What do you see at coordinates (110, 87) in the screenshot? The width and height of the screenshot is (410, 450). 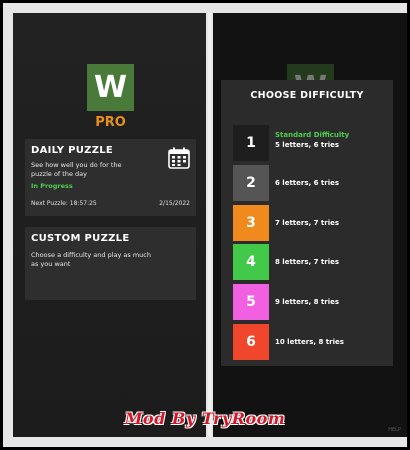 I see `app-logo: W` at bounding box center [110, 87].